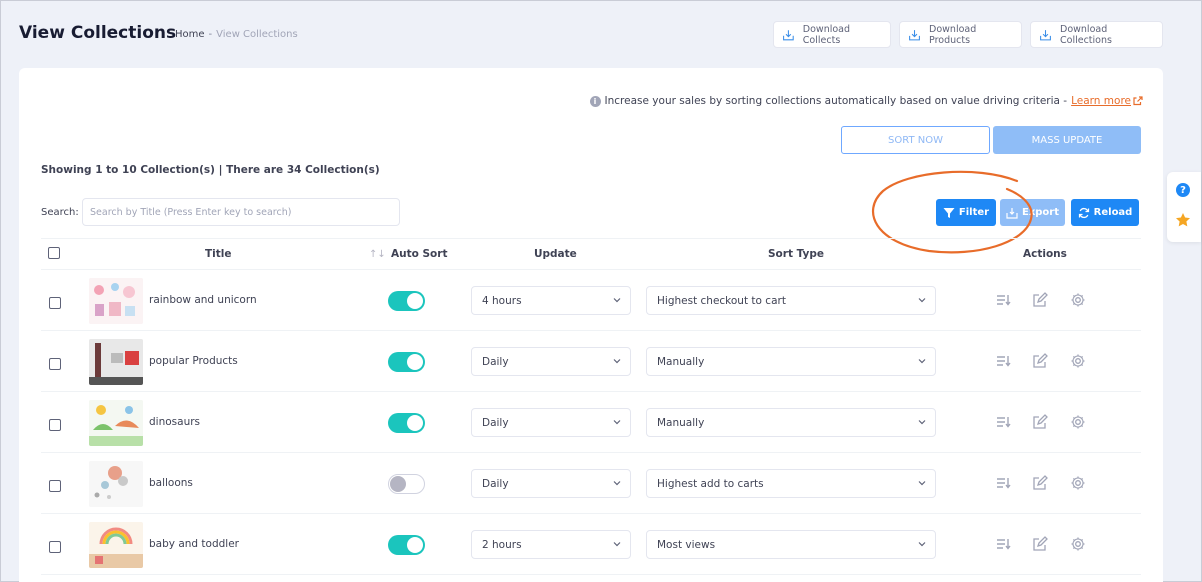  Describe the element at coordinates (174, 422) in the screenshot. I see `row-title: dinosaurs` at that location.